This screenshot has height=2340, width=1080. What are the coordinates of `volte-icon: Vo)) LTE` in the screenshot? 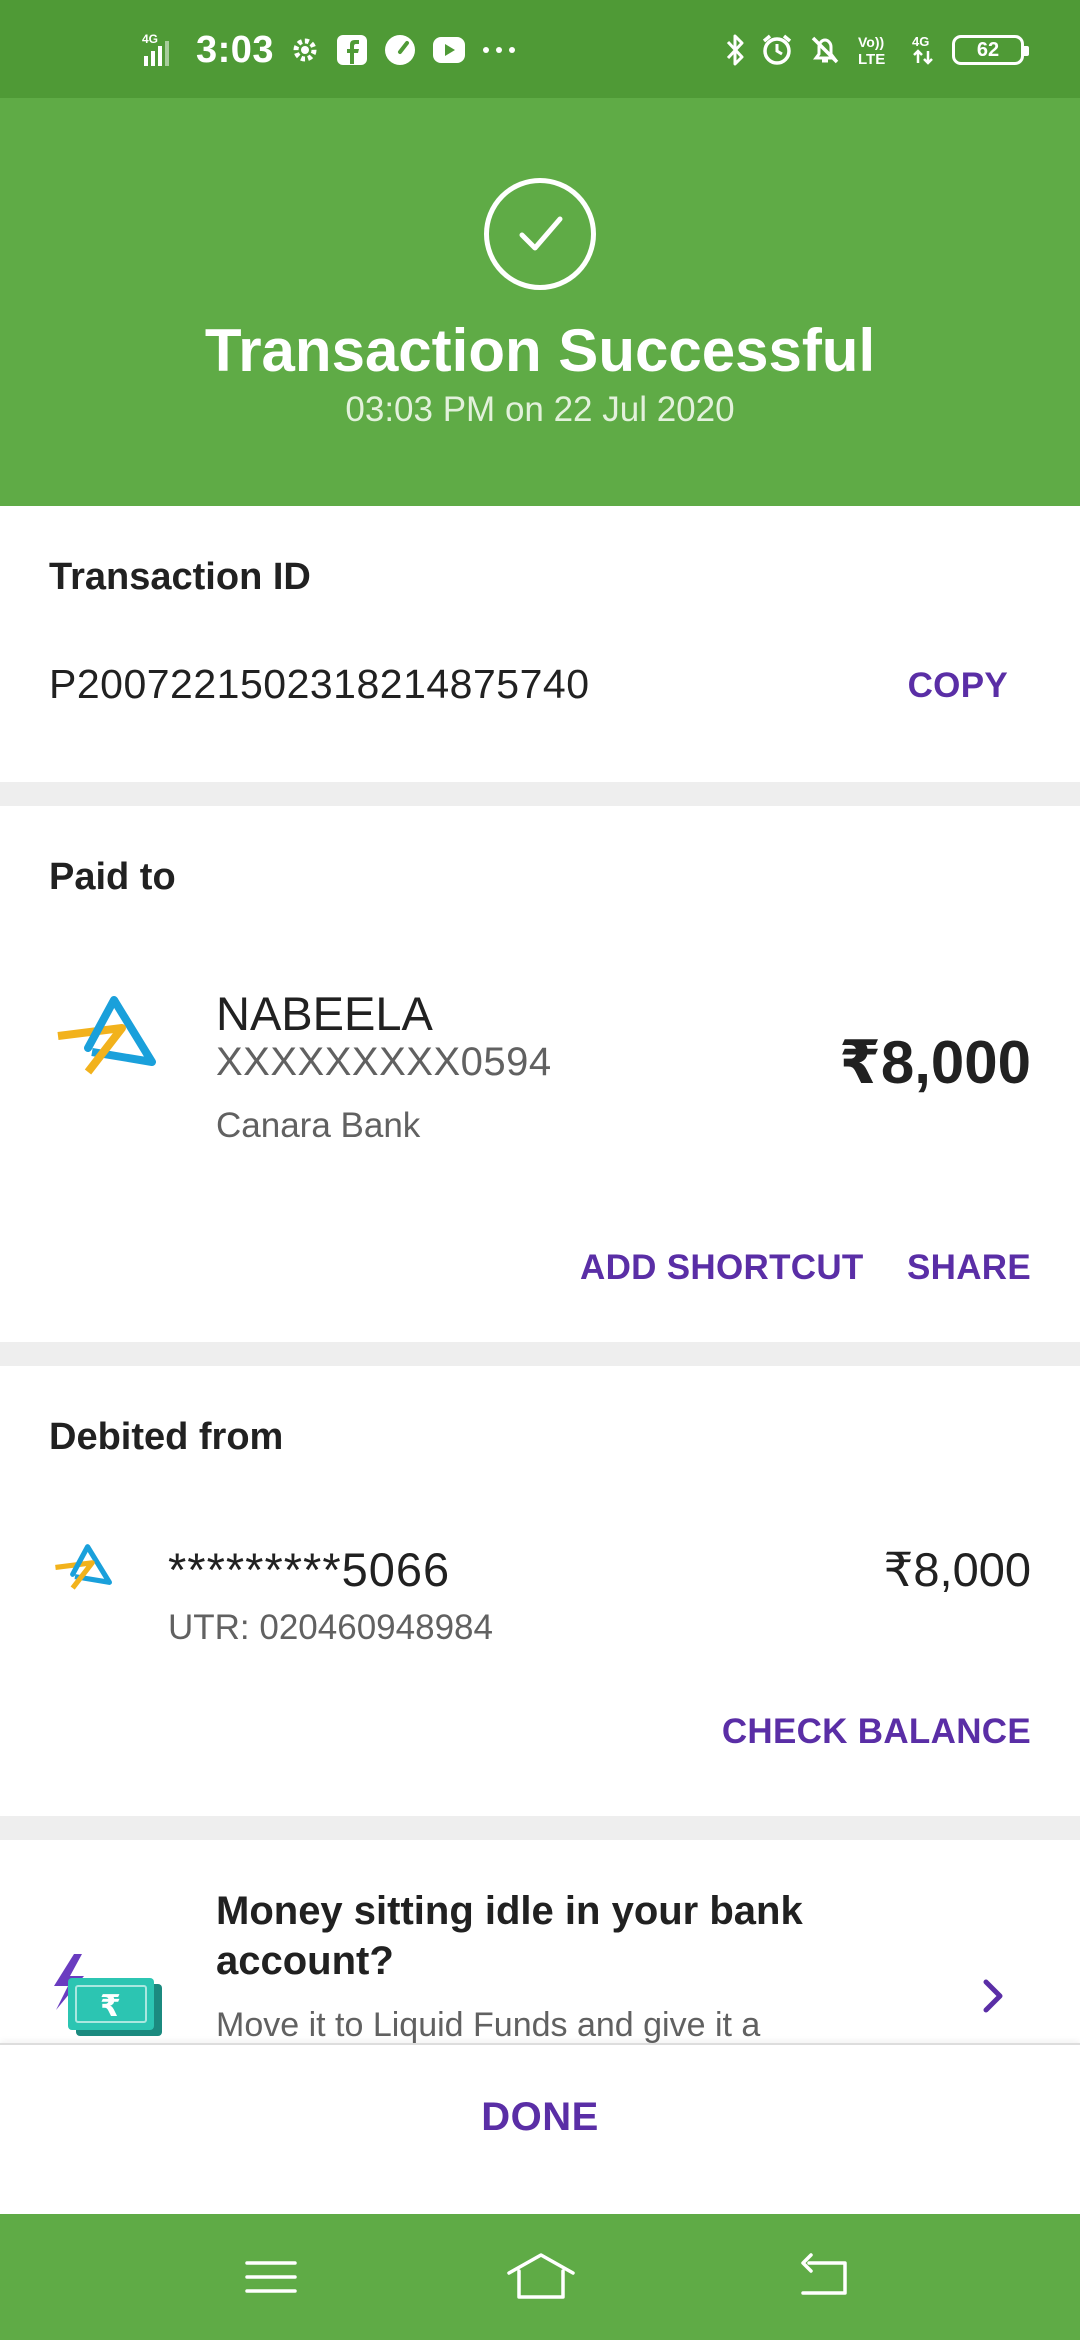 It's located at (876, 50).